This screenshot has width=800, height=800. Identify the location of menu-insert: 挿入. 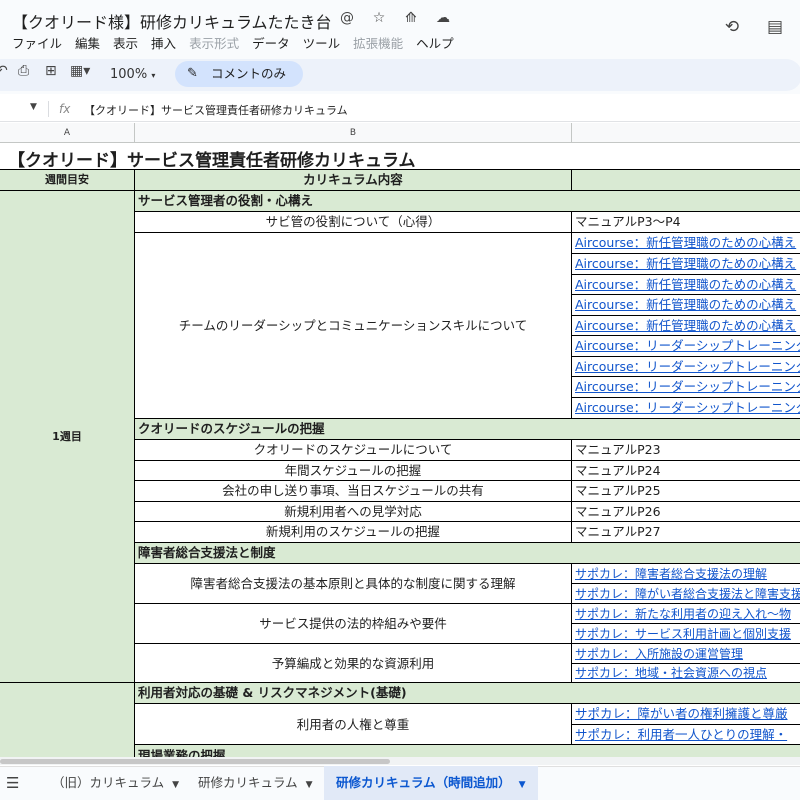
(163, 42).